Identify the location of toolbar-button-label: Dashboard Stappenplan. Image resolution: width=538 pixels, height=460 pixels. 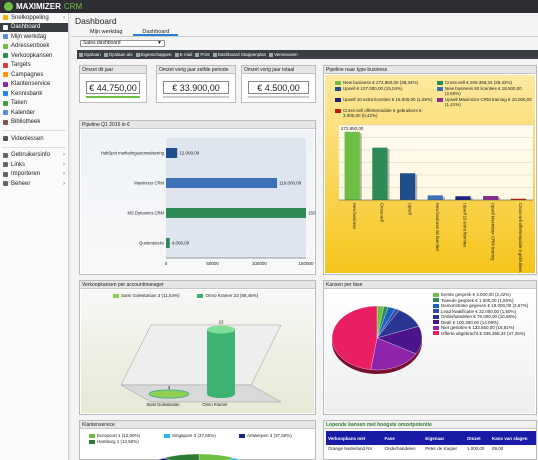
(242, 54).